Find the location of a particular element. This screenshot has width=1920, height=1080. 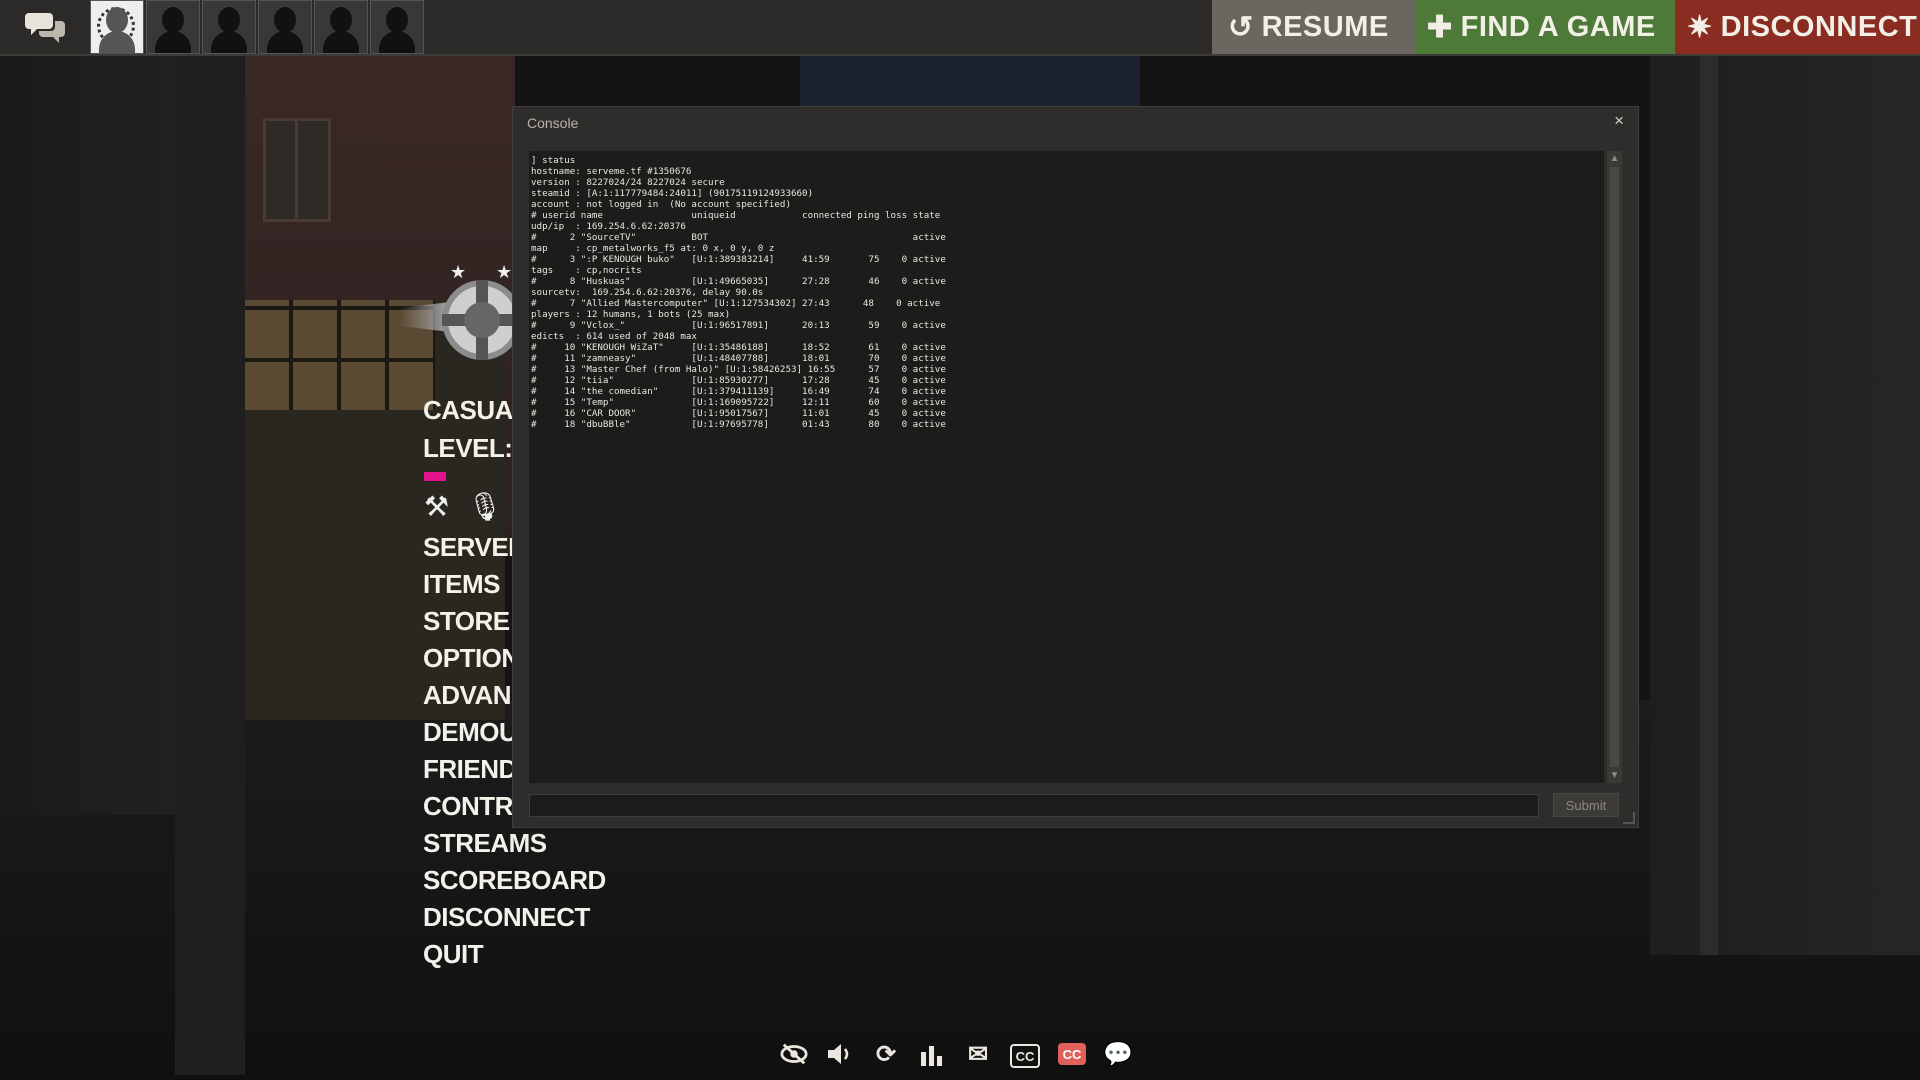

scroll-track is located at coordinates (1614, 467).